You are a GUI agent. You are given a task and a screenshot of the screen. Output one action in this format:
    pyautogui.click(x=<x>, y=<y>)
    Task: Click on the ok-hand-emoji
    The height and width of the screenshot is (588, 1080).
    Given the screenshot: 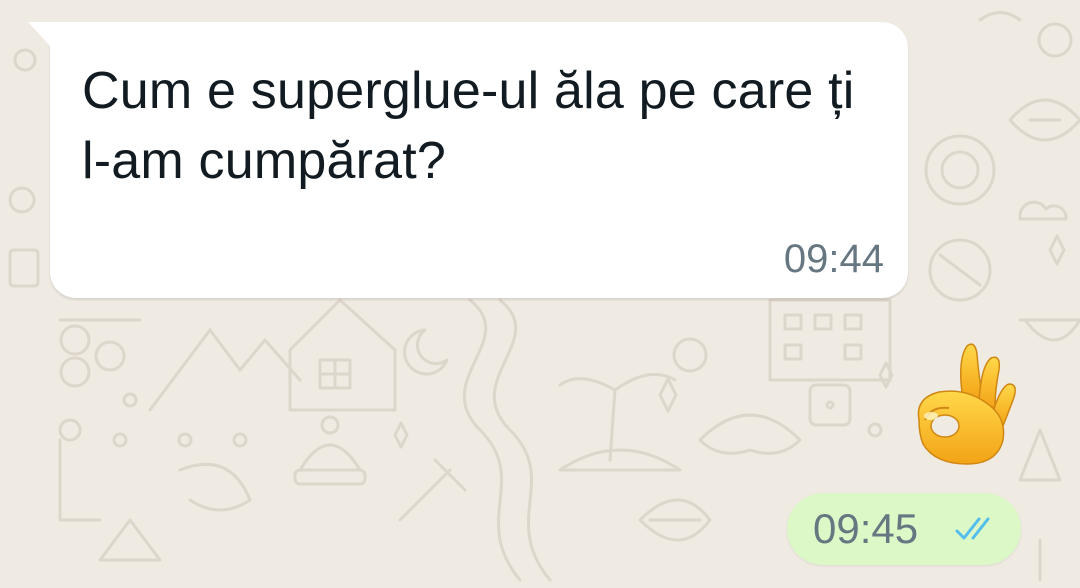 What is the action you would take?
    pyautogui.click(x=965, y=405)
    